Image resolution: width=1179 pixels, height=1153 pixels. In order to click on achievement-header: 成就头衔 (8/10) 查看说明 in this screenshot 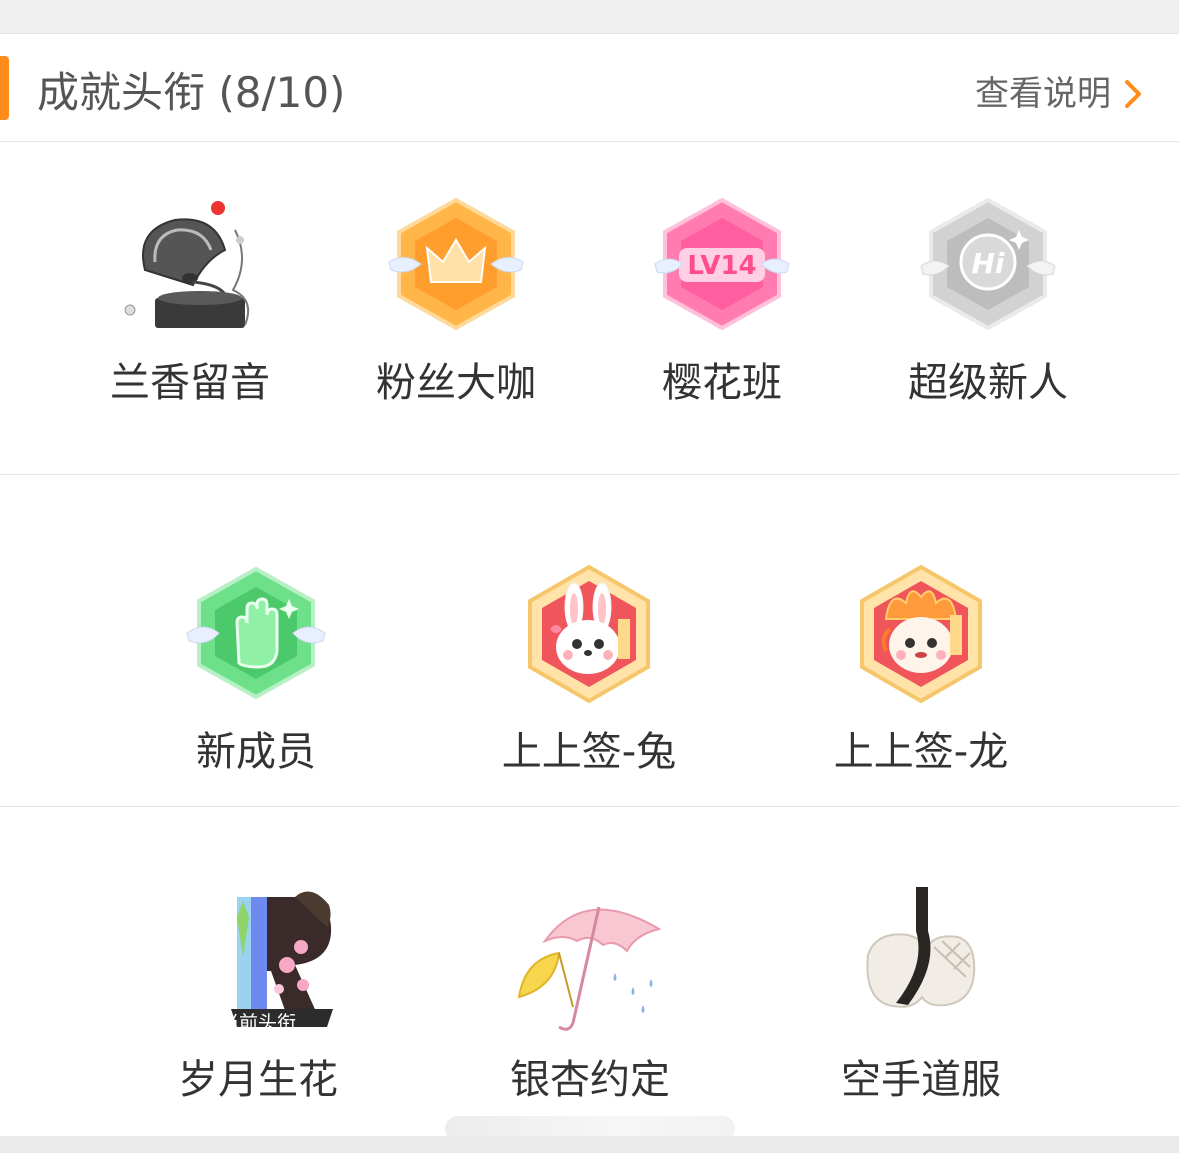, I will do `click(589, 88)`.